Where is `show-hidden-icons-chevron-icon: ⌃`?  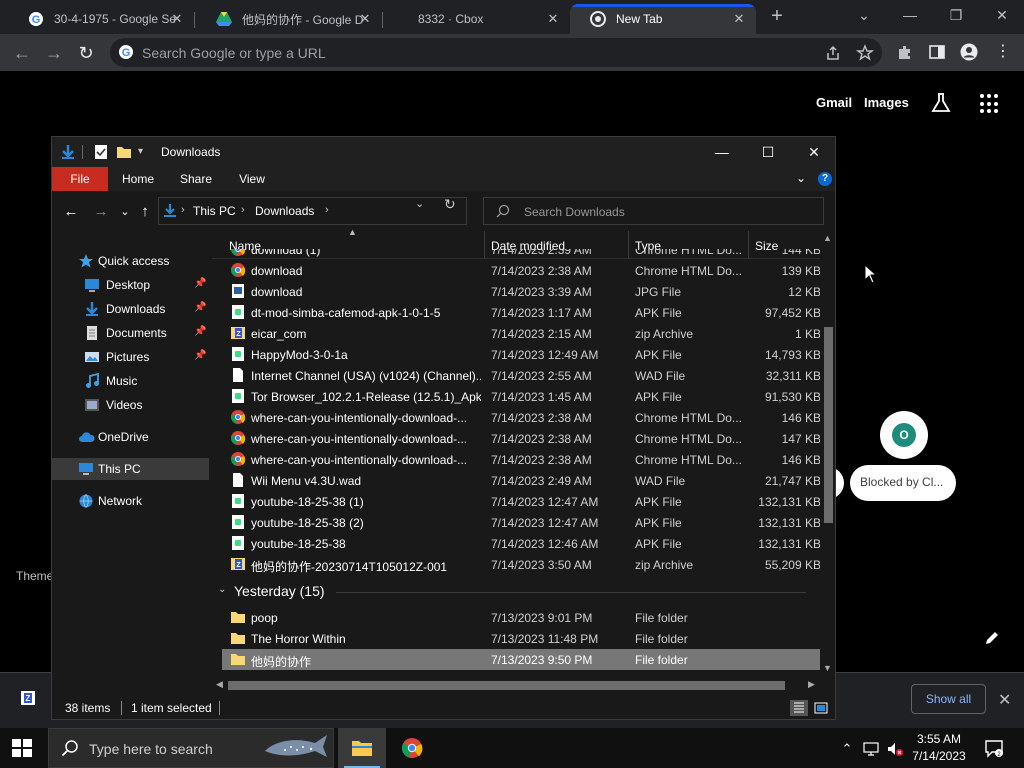
show-hidden-icons-chevron-icon: ⌃ is located at coordinates (847, 749).